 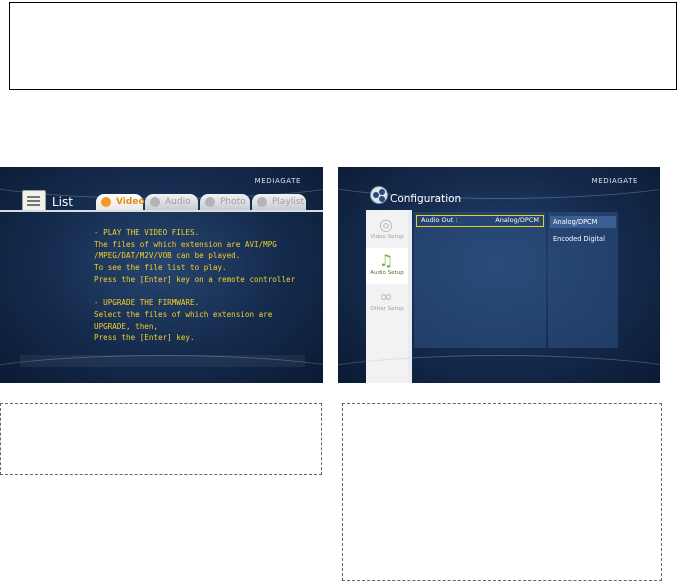 What do you see at coordinates (410, 296) in the screenshot?
I see `sidebar-divider` at bounding box center [410, 296].